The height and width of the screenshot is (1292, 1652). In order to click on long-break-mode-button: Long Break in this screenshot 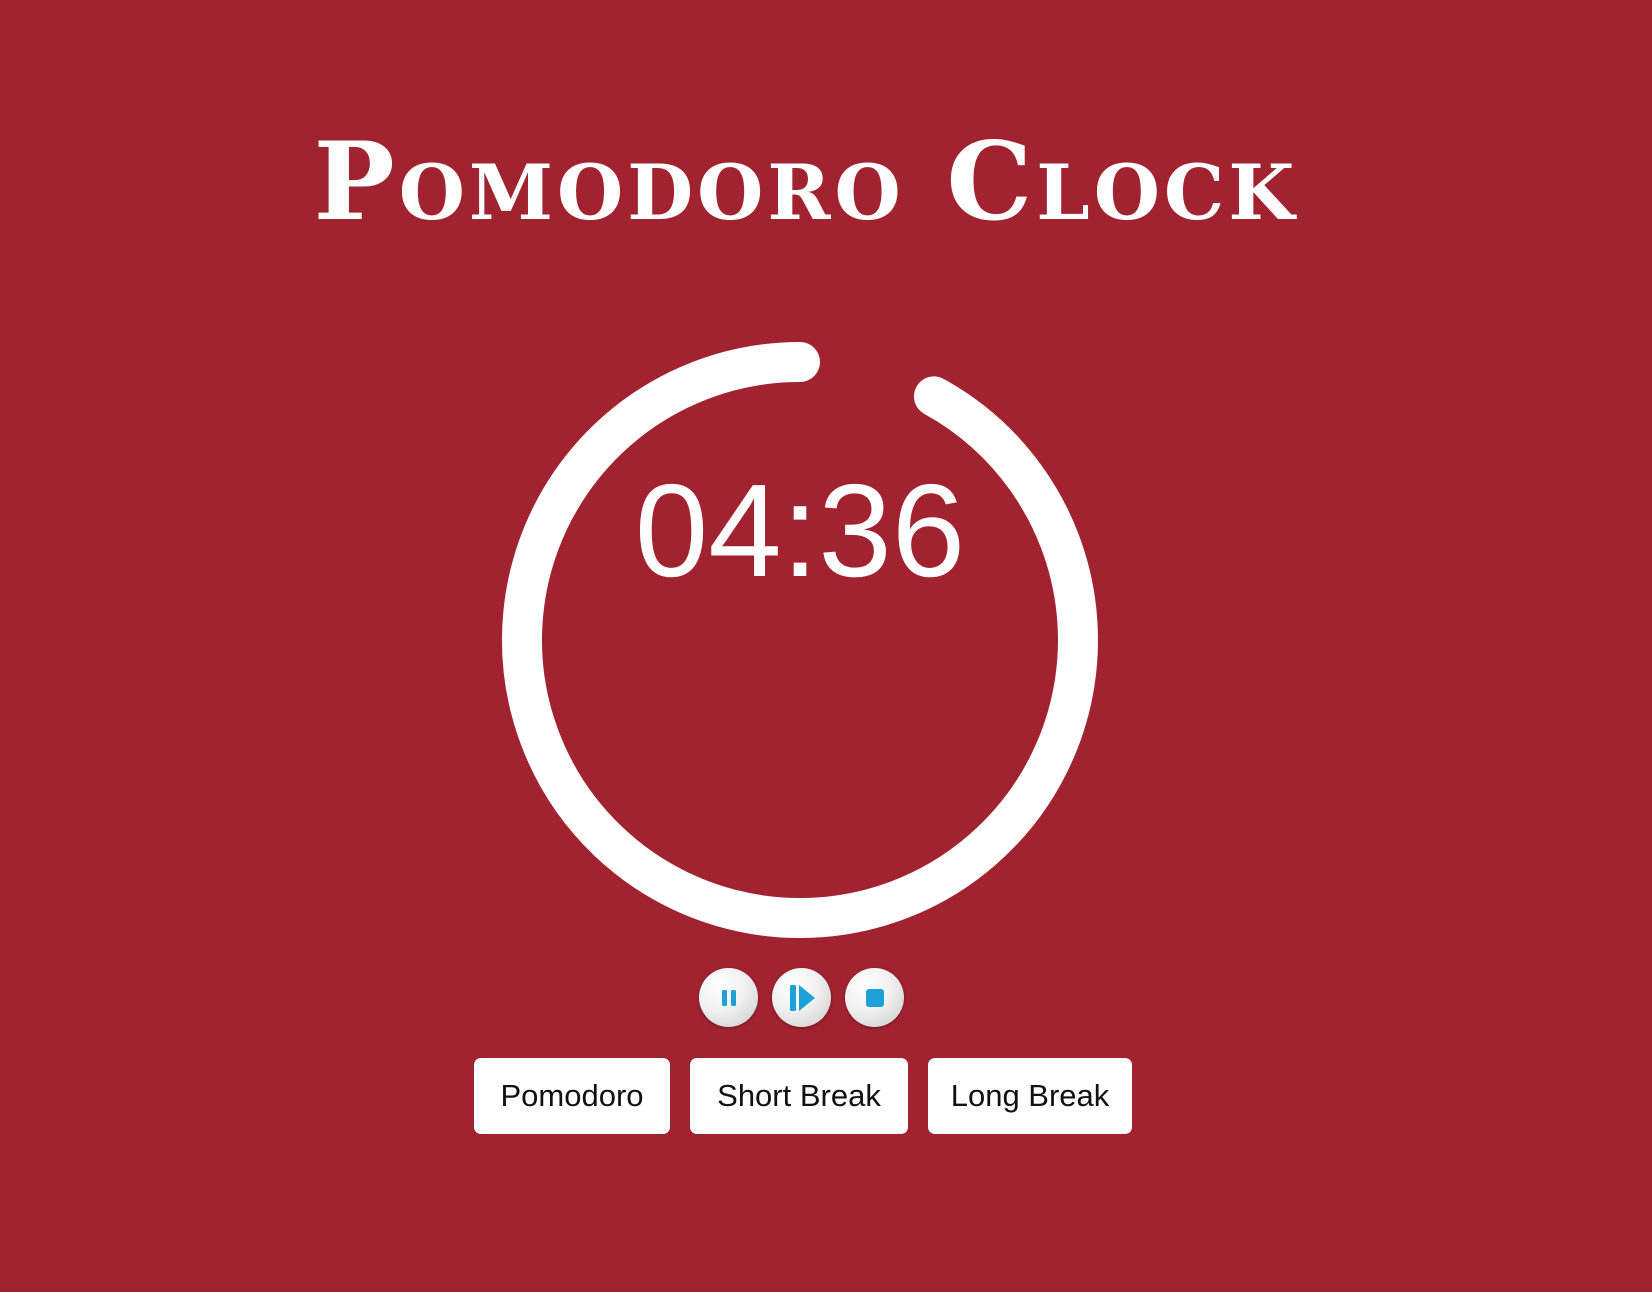, I will do `click(1030, 1096)`.